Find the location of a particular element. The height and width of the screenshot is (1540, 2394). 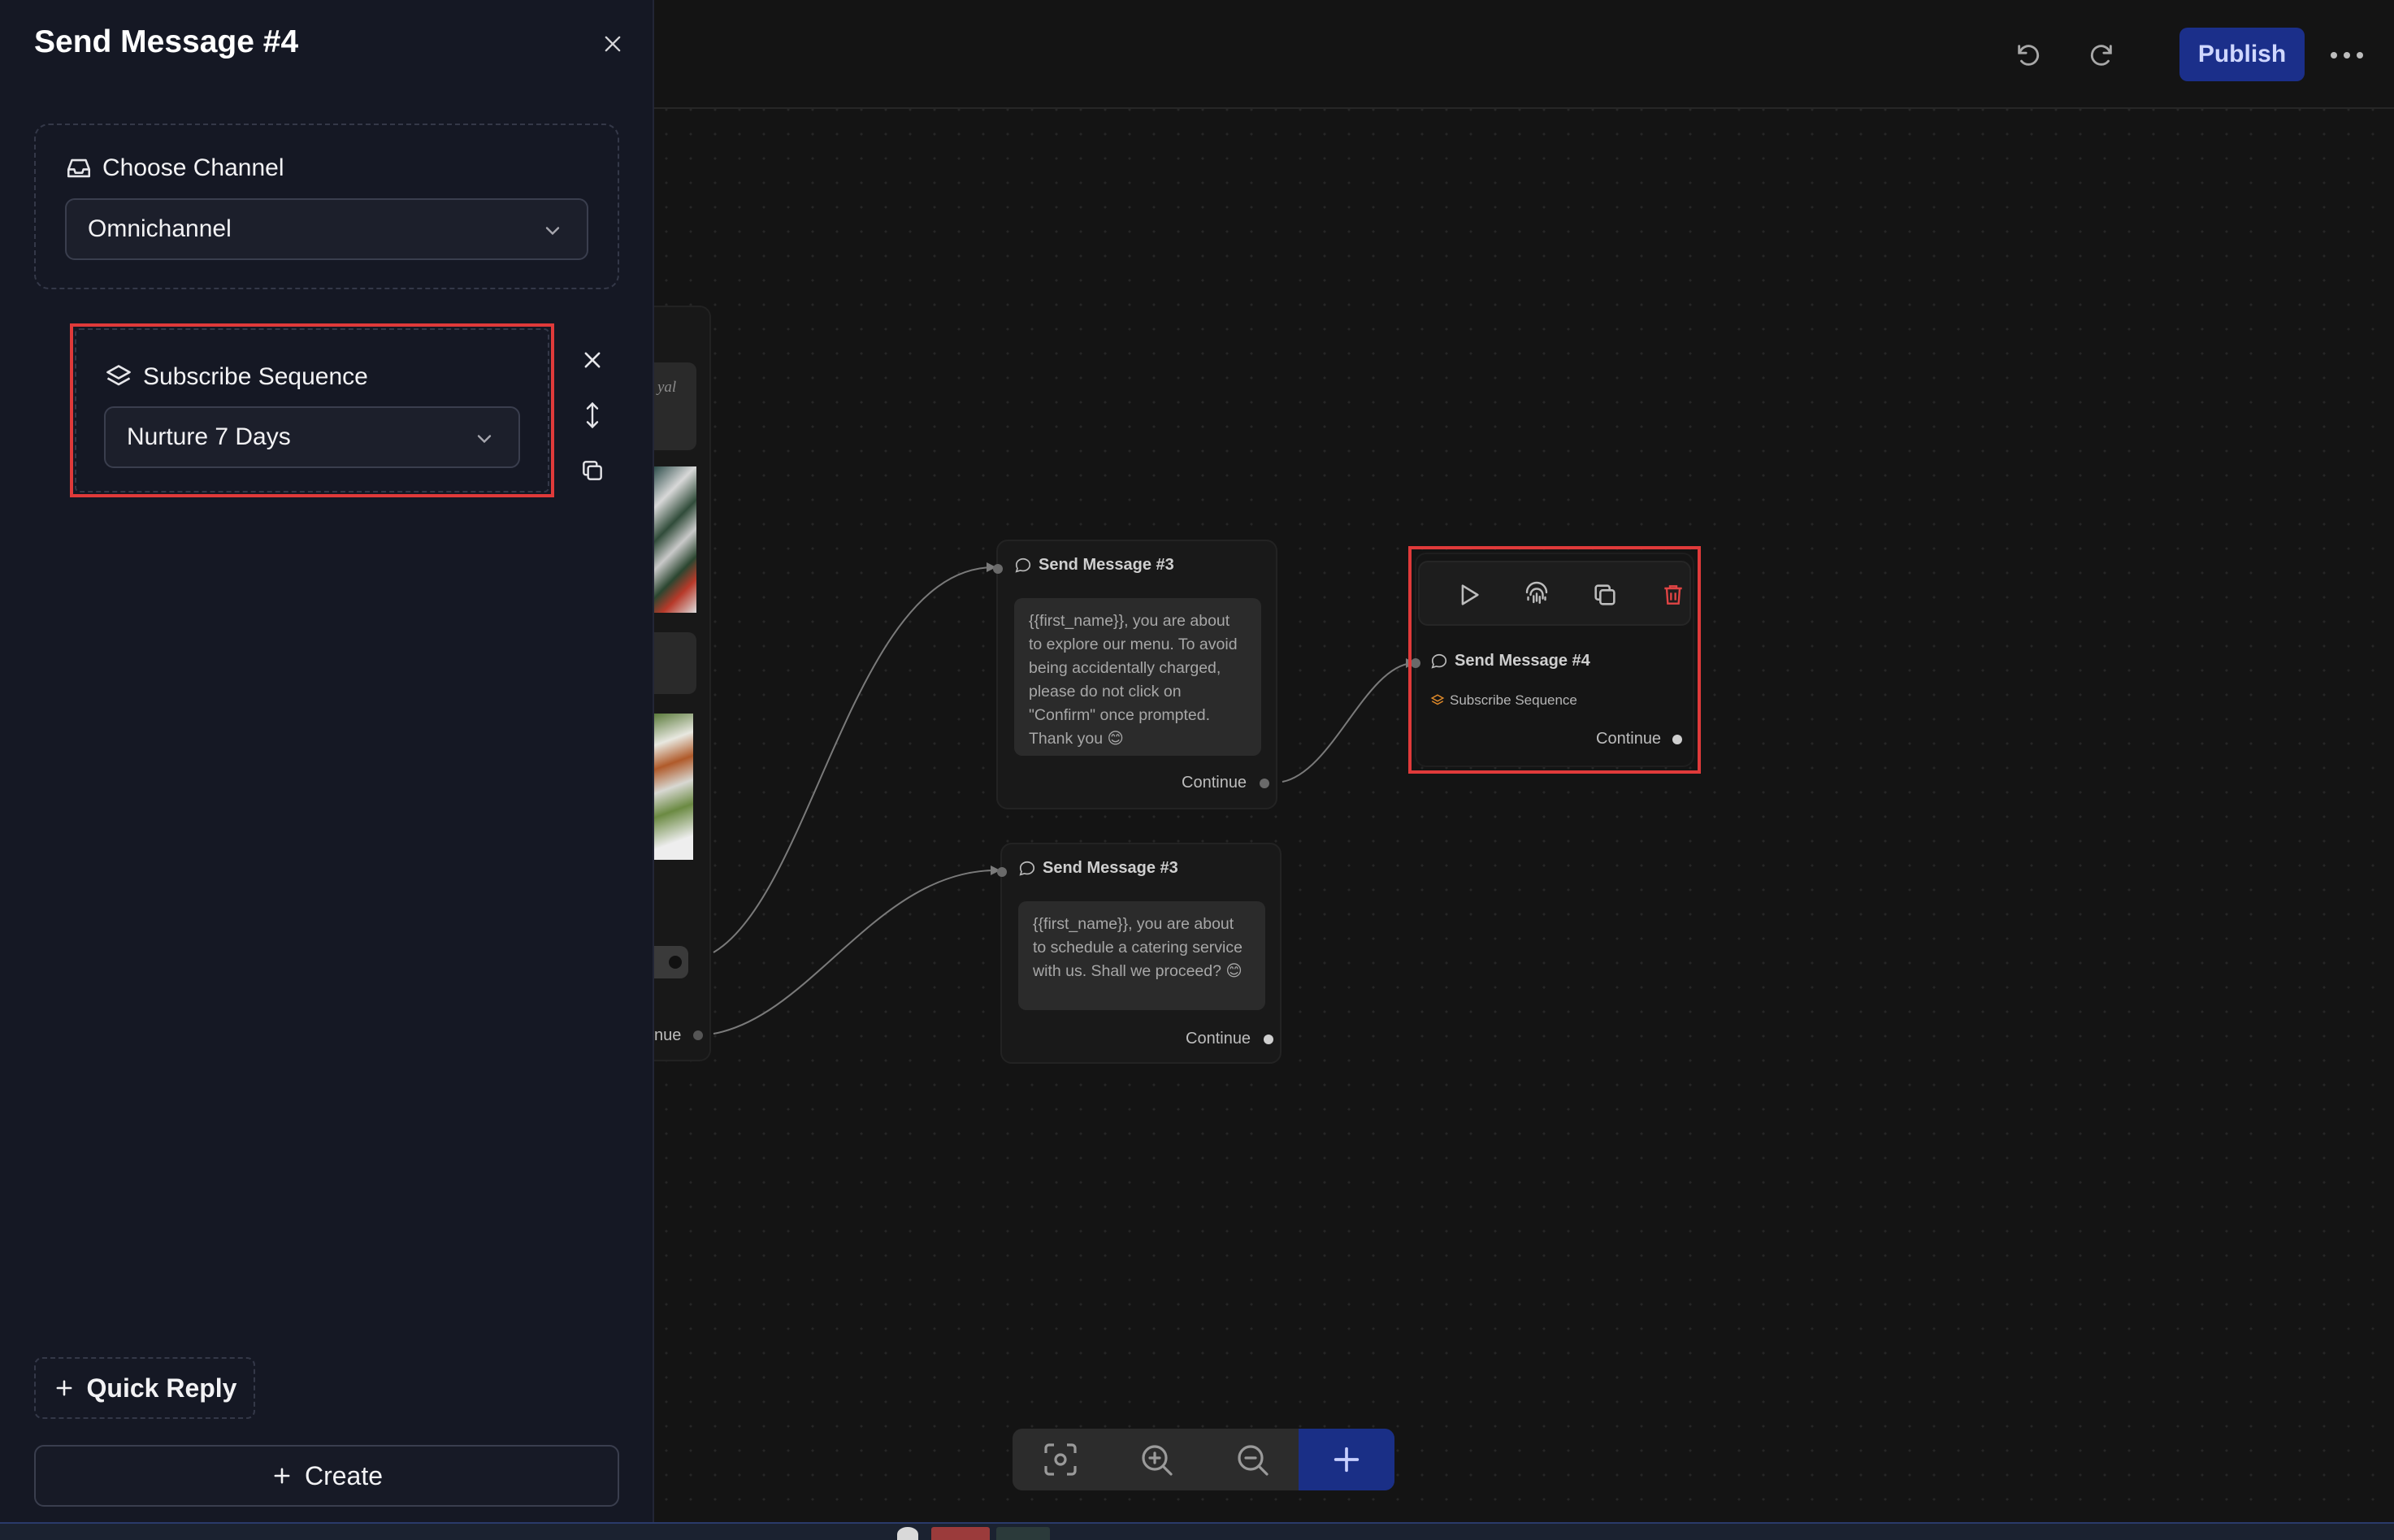

remove-sequence-button is located at coordinates (592, 360).